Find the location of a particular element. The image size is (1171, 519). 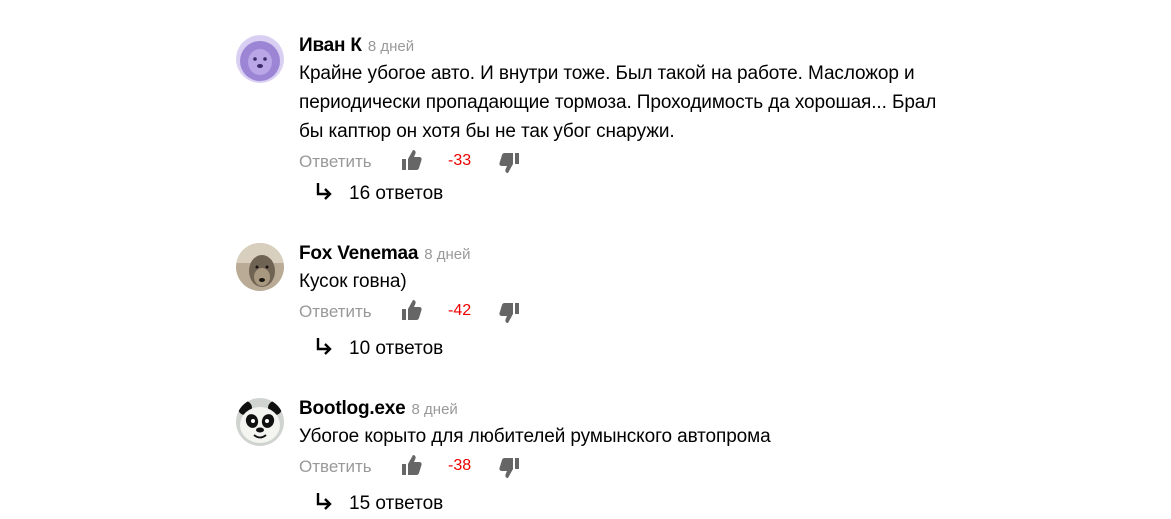

vote-score: -38 is located at coordinates (460, 465).